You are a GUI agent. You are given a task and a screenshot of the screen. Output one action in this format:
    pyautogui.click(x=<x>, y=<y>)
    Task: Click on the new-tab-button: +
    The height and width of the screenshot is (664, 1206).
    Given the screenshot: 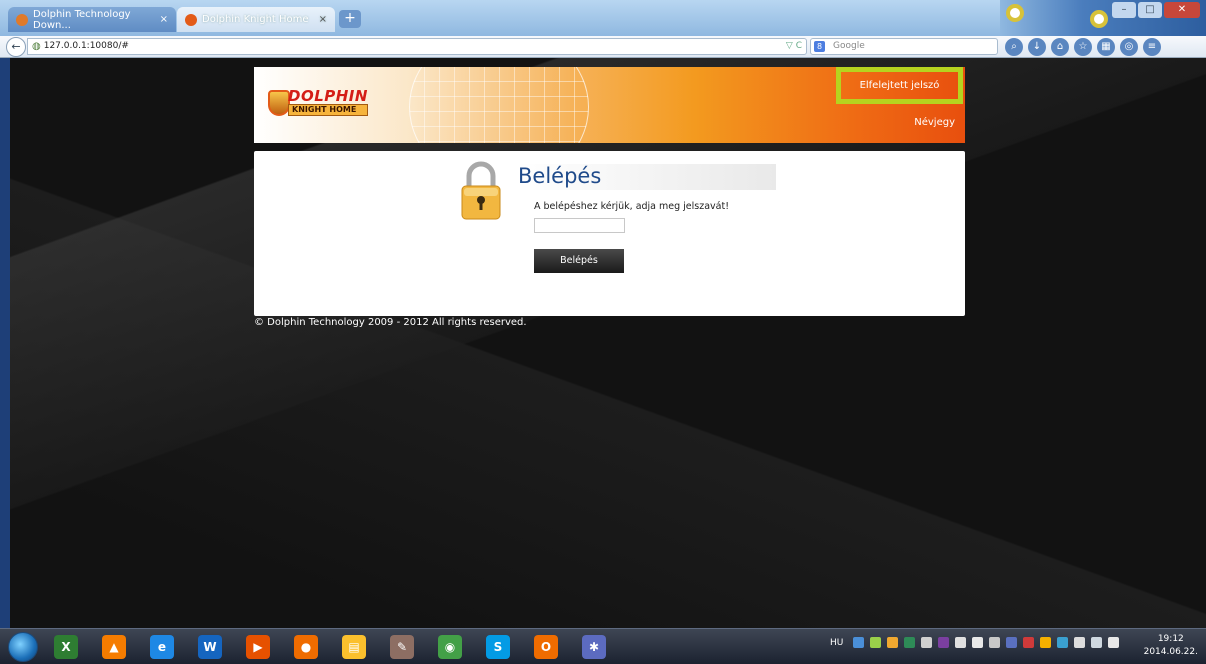 What is the action you would take?
    pyautogui.click(x=350, y=19)
    